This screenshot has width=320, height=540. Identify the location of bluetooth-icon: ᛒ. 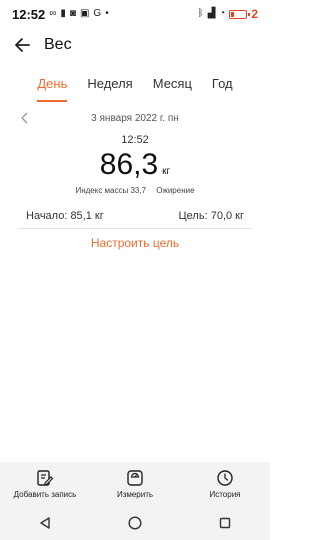
(200, 13).